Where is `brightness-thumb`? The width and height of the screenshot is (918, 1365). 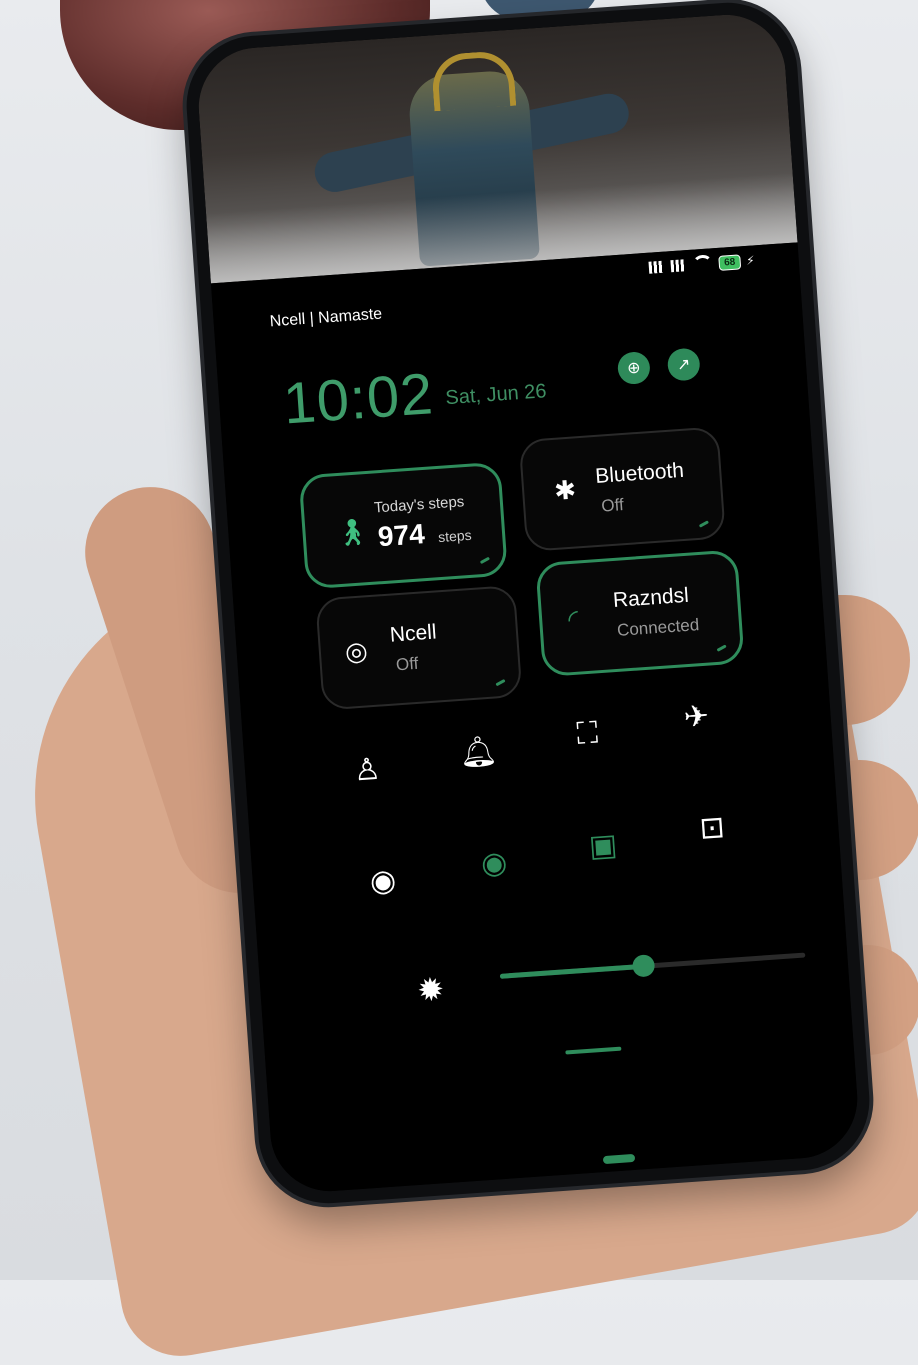
brightness-thumb is located at coordinates (643, 966).